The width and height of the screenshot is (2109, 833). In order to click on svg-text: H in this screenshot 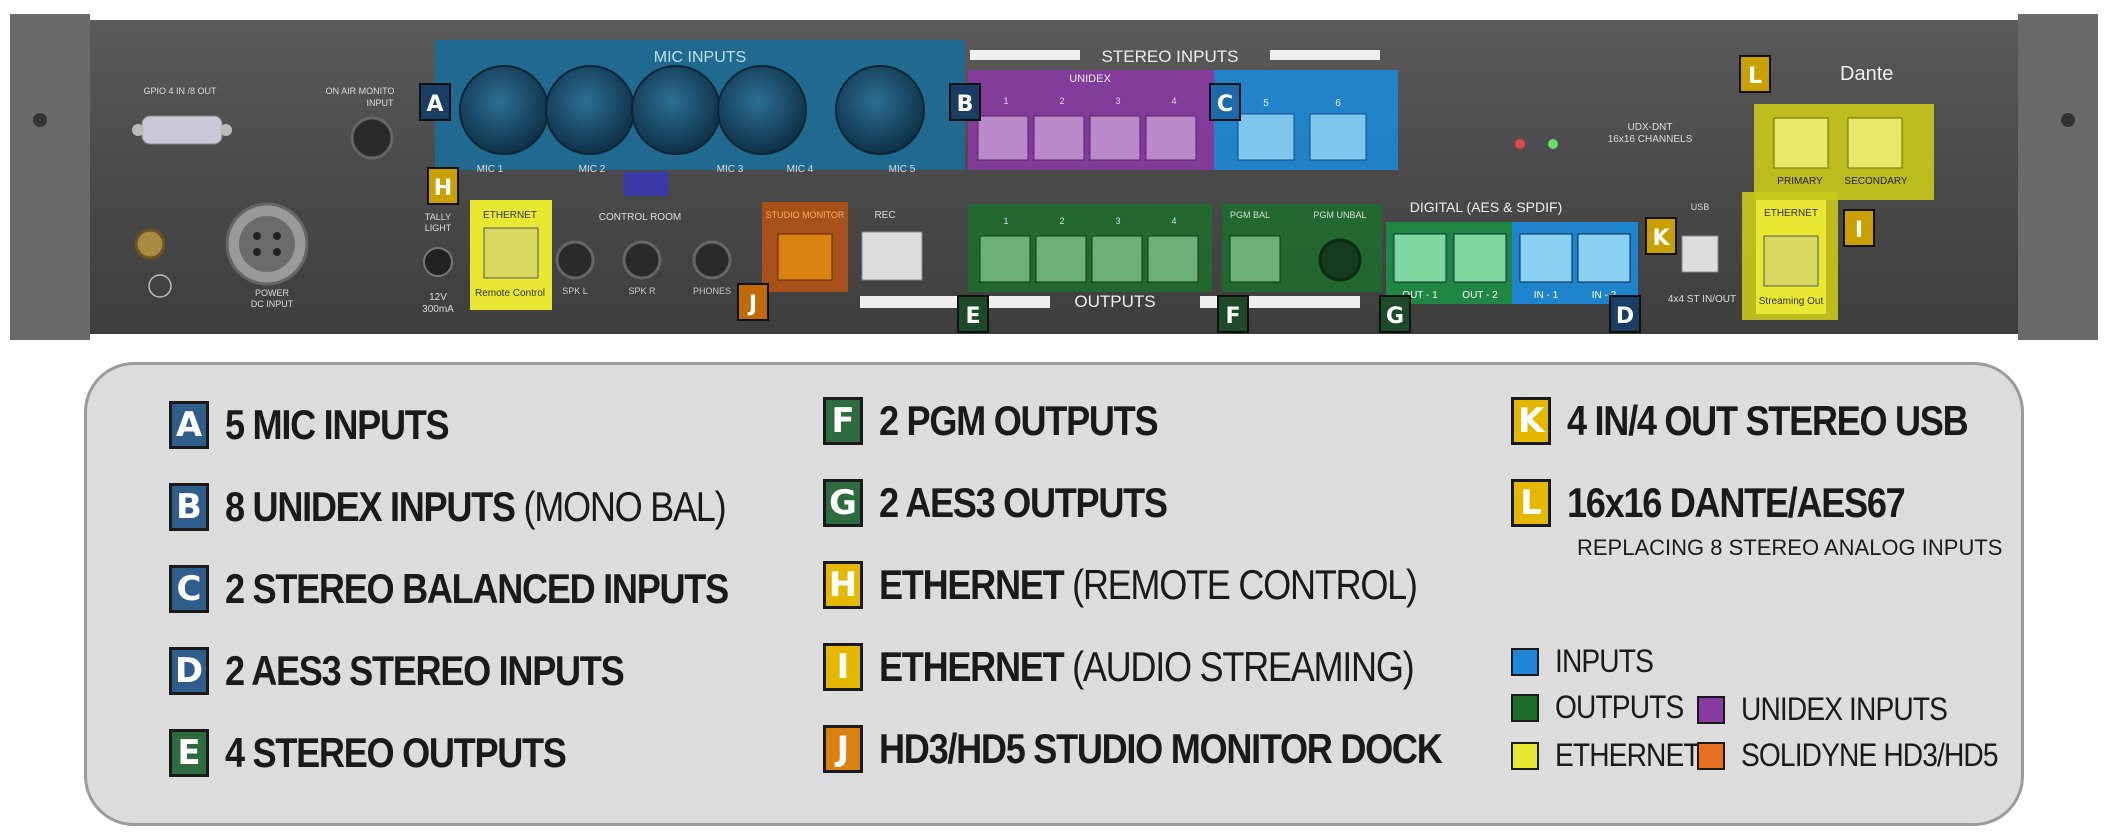, I will do `click(443, 188)`.